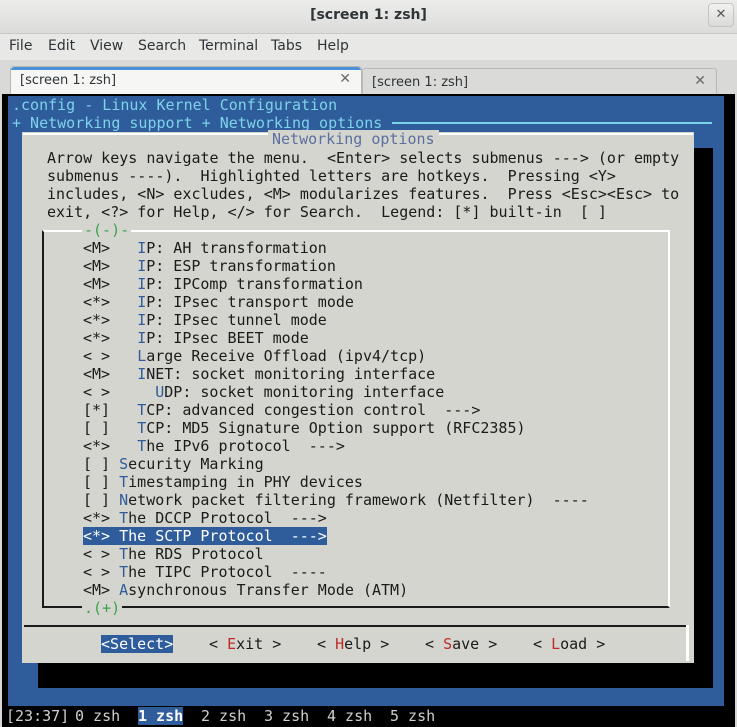 This screenshot has height=727, width=737. What do you see at coordinates (241, 266) in the screenshot?
I see `option-label: P: ESP transformation` at bounding box center [241, 266].